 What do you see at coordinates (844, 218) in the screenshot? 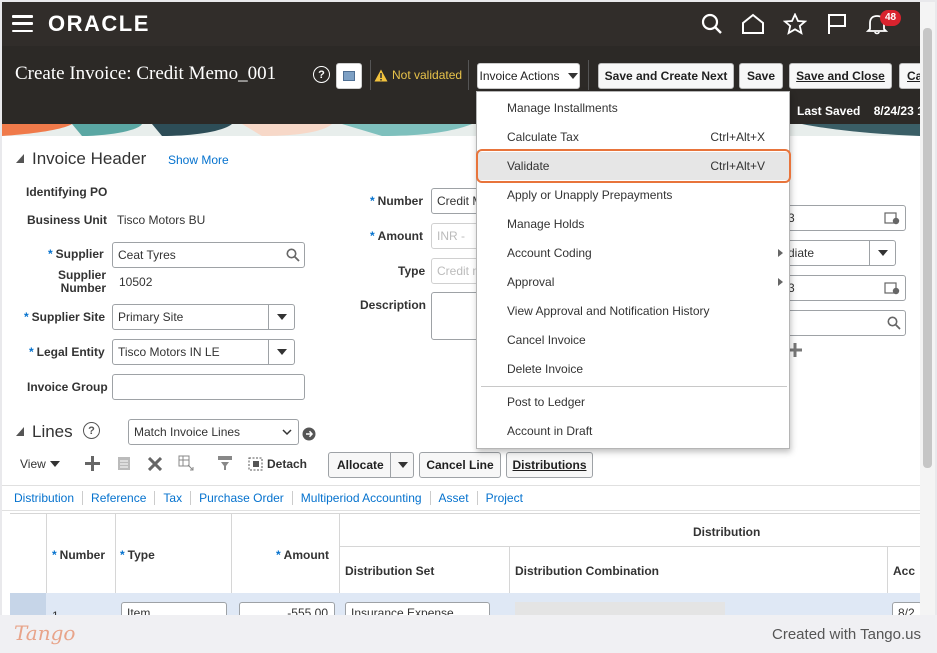
I see `invoice-date-input: 3` at bounding box center [844, 218].